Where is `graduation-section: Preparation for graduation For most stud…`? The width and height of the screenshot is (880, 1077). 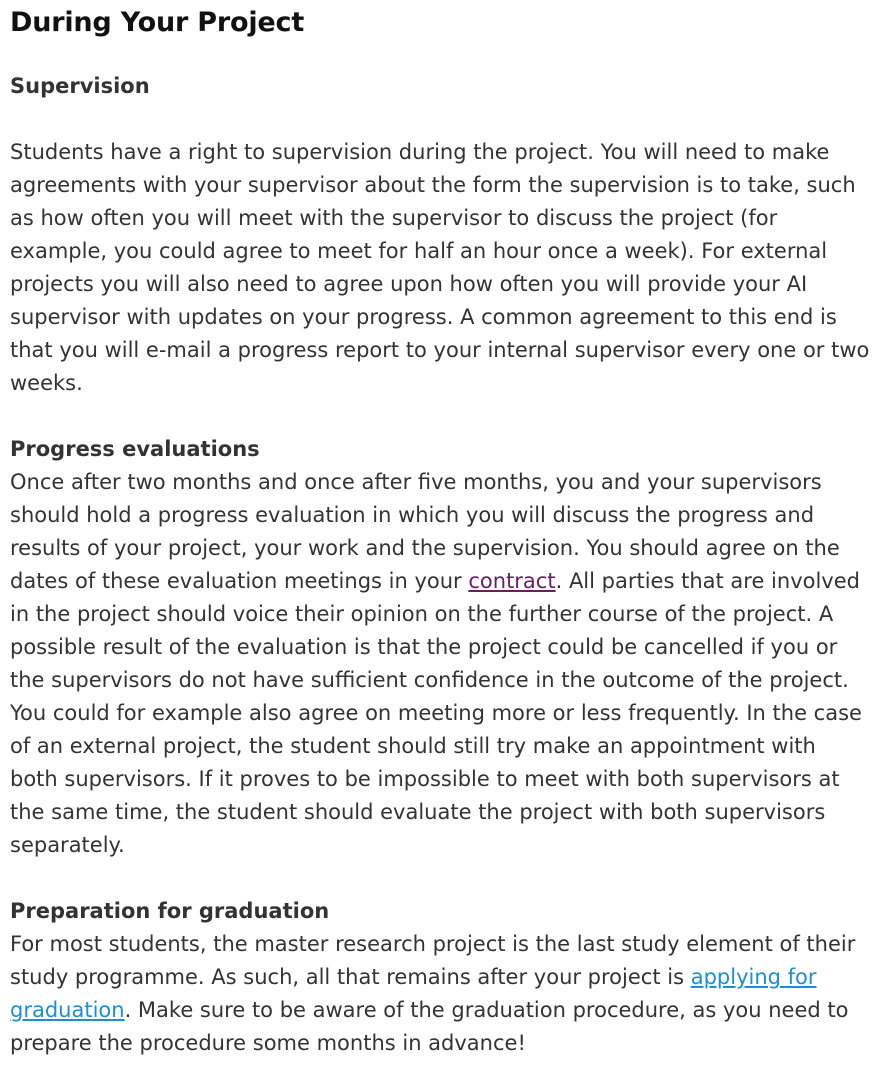 graduation-section: Preparation for graduation For most stud… is located at coordinates (440, 977).